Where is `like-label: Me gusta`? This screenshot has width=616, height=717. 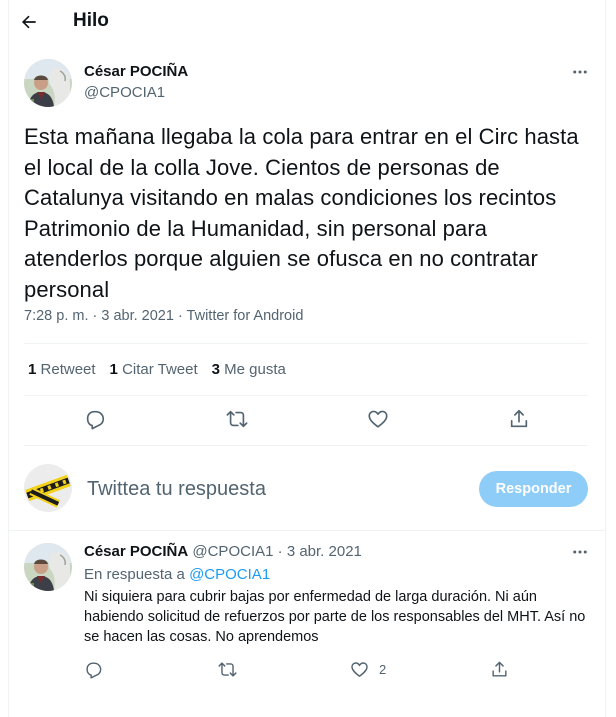 like-label: Me gusta is located at coordinates (255, 369).